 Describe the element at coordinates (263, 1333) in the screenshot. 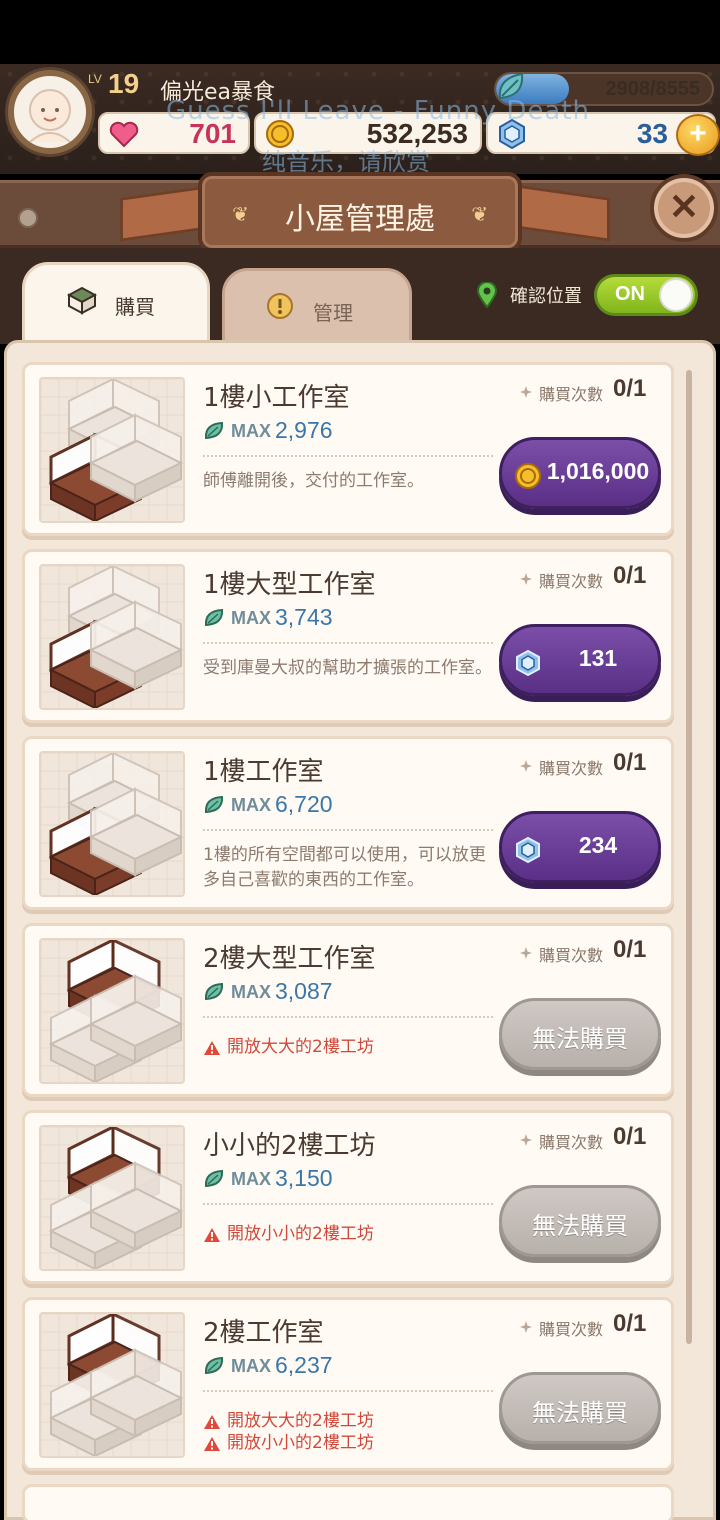

I see `item-name: 2樓工作室` at that location.